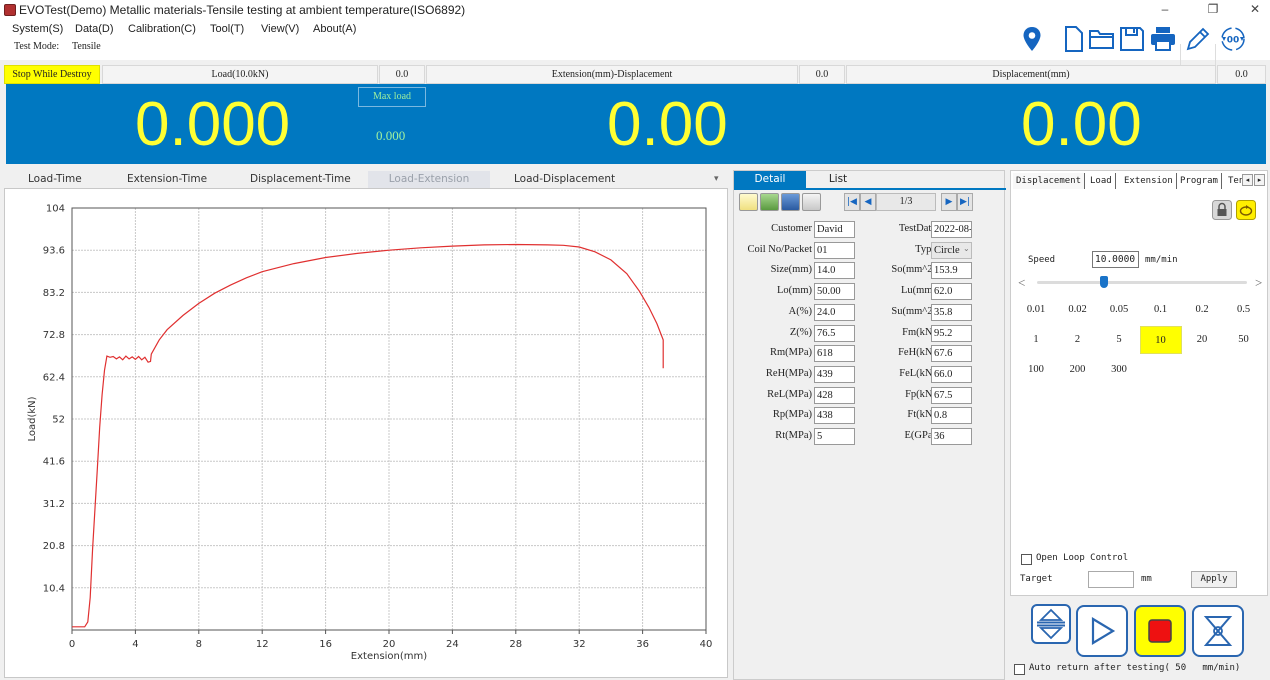  Describe the element at coordinates (748, 202) in the screenshot. I see `new-record-icon` at that location.